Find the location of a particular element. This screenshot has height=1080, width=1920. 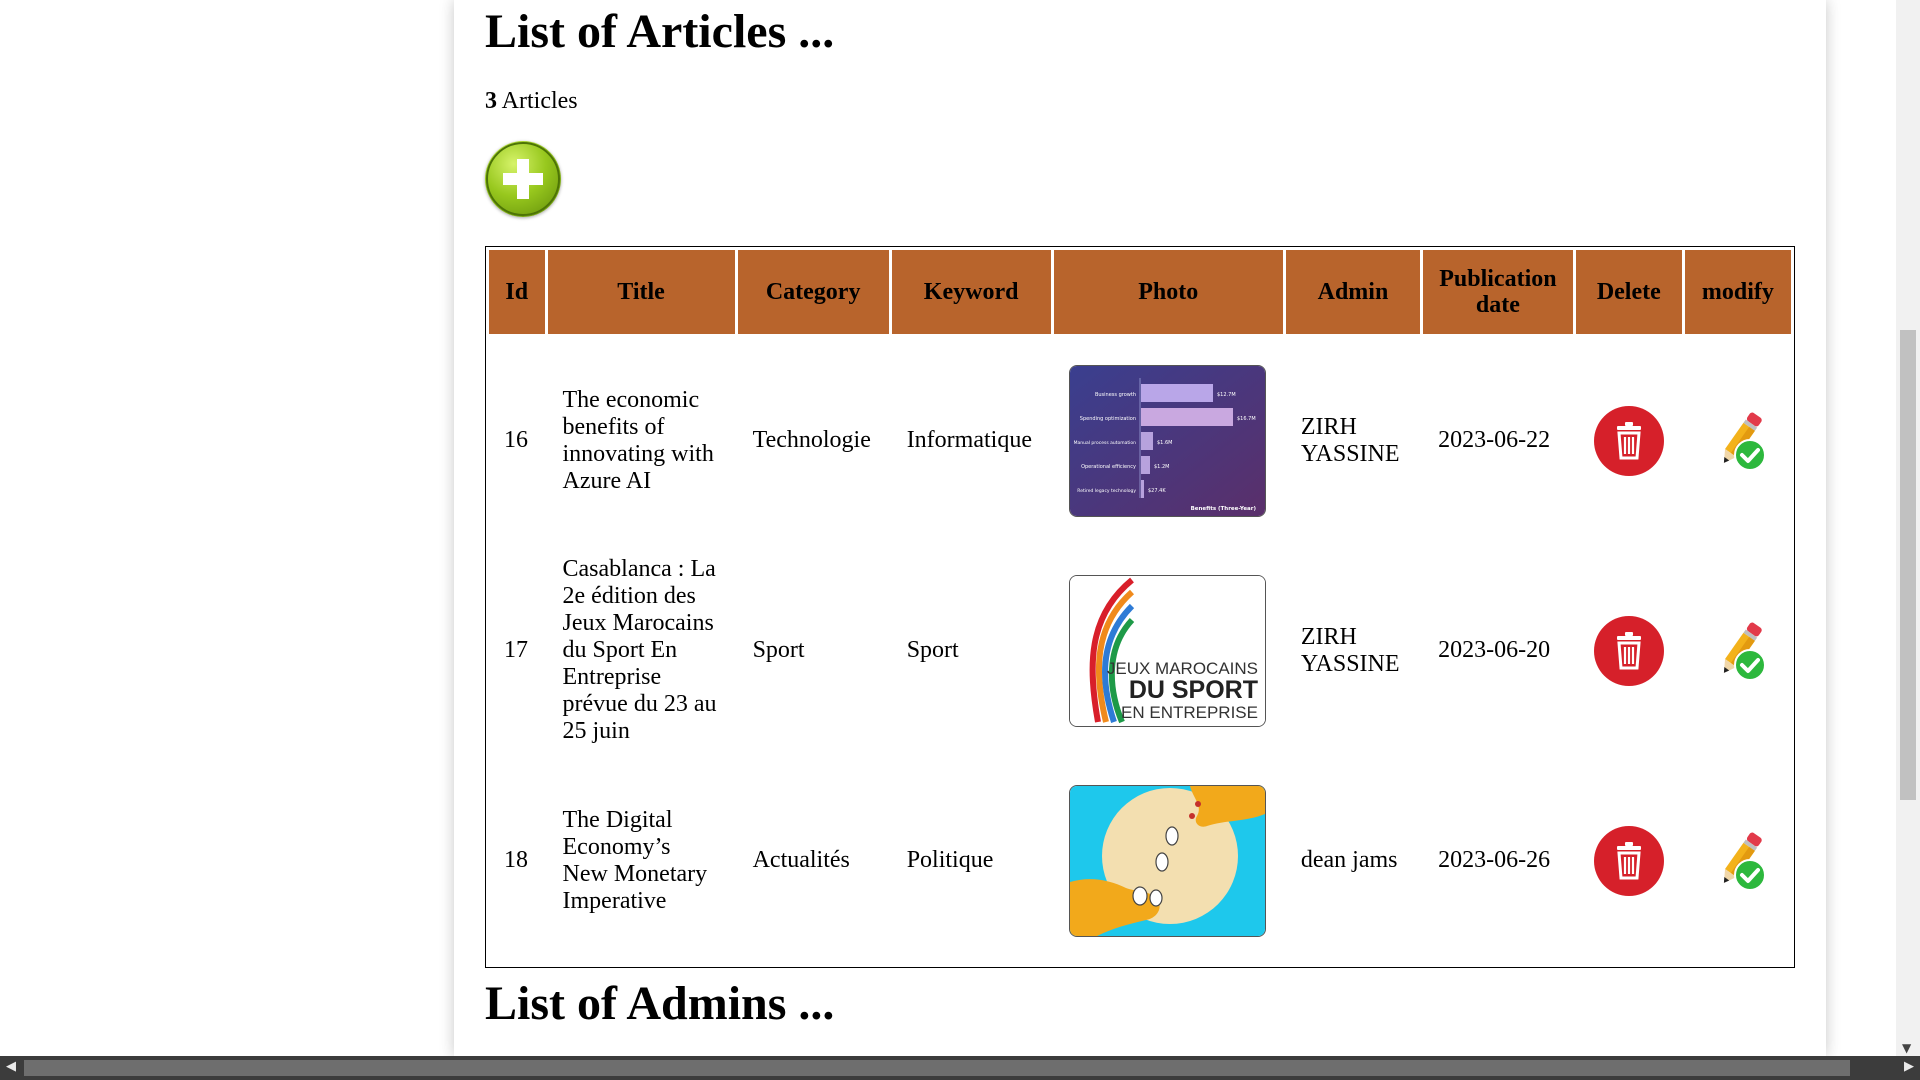

cell-category: Actualités is located at coordinates (801, 860).